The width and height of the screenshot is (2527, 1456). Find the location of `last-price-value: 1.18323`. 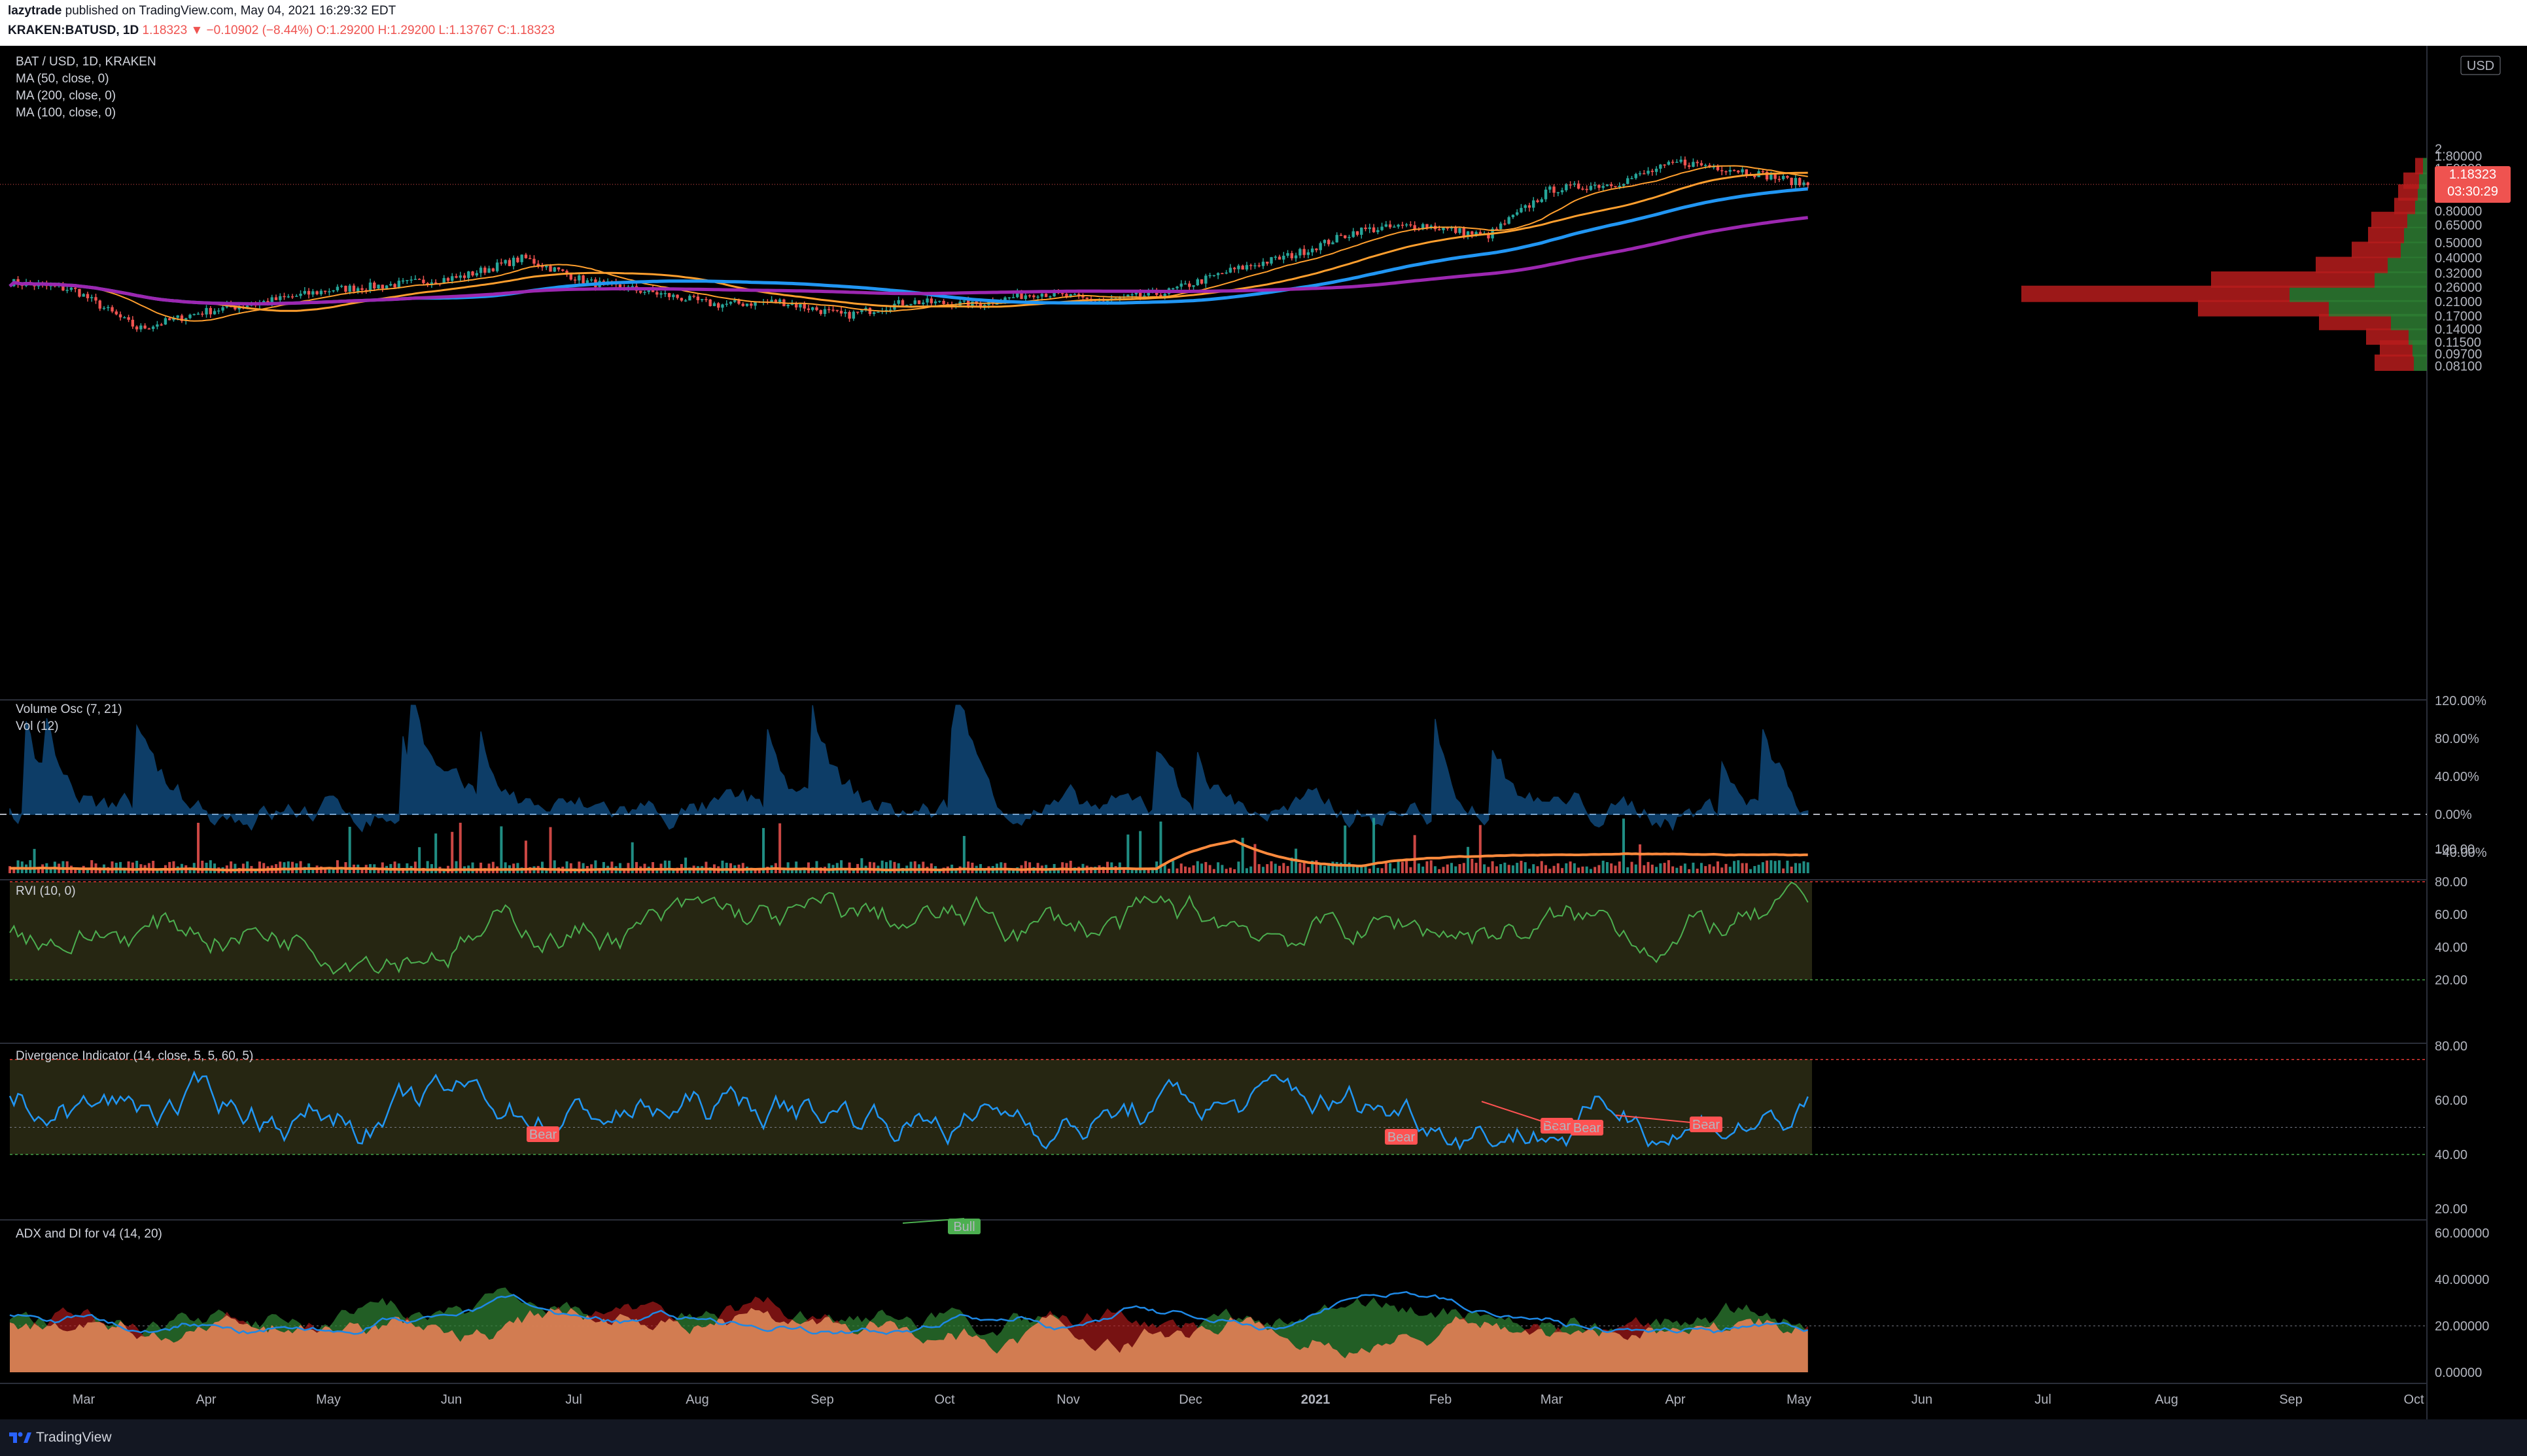

last-price-value: 1.18323 is located at coordinates (2473, 174).